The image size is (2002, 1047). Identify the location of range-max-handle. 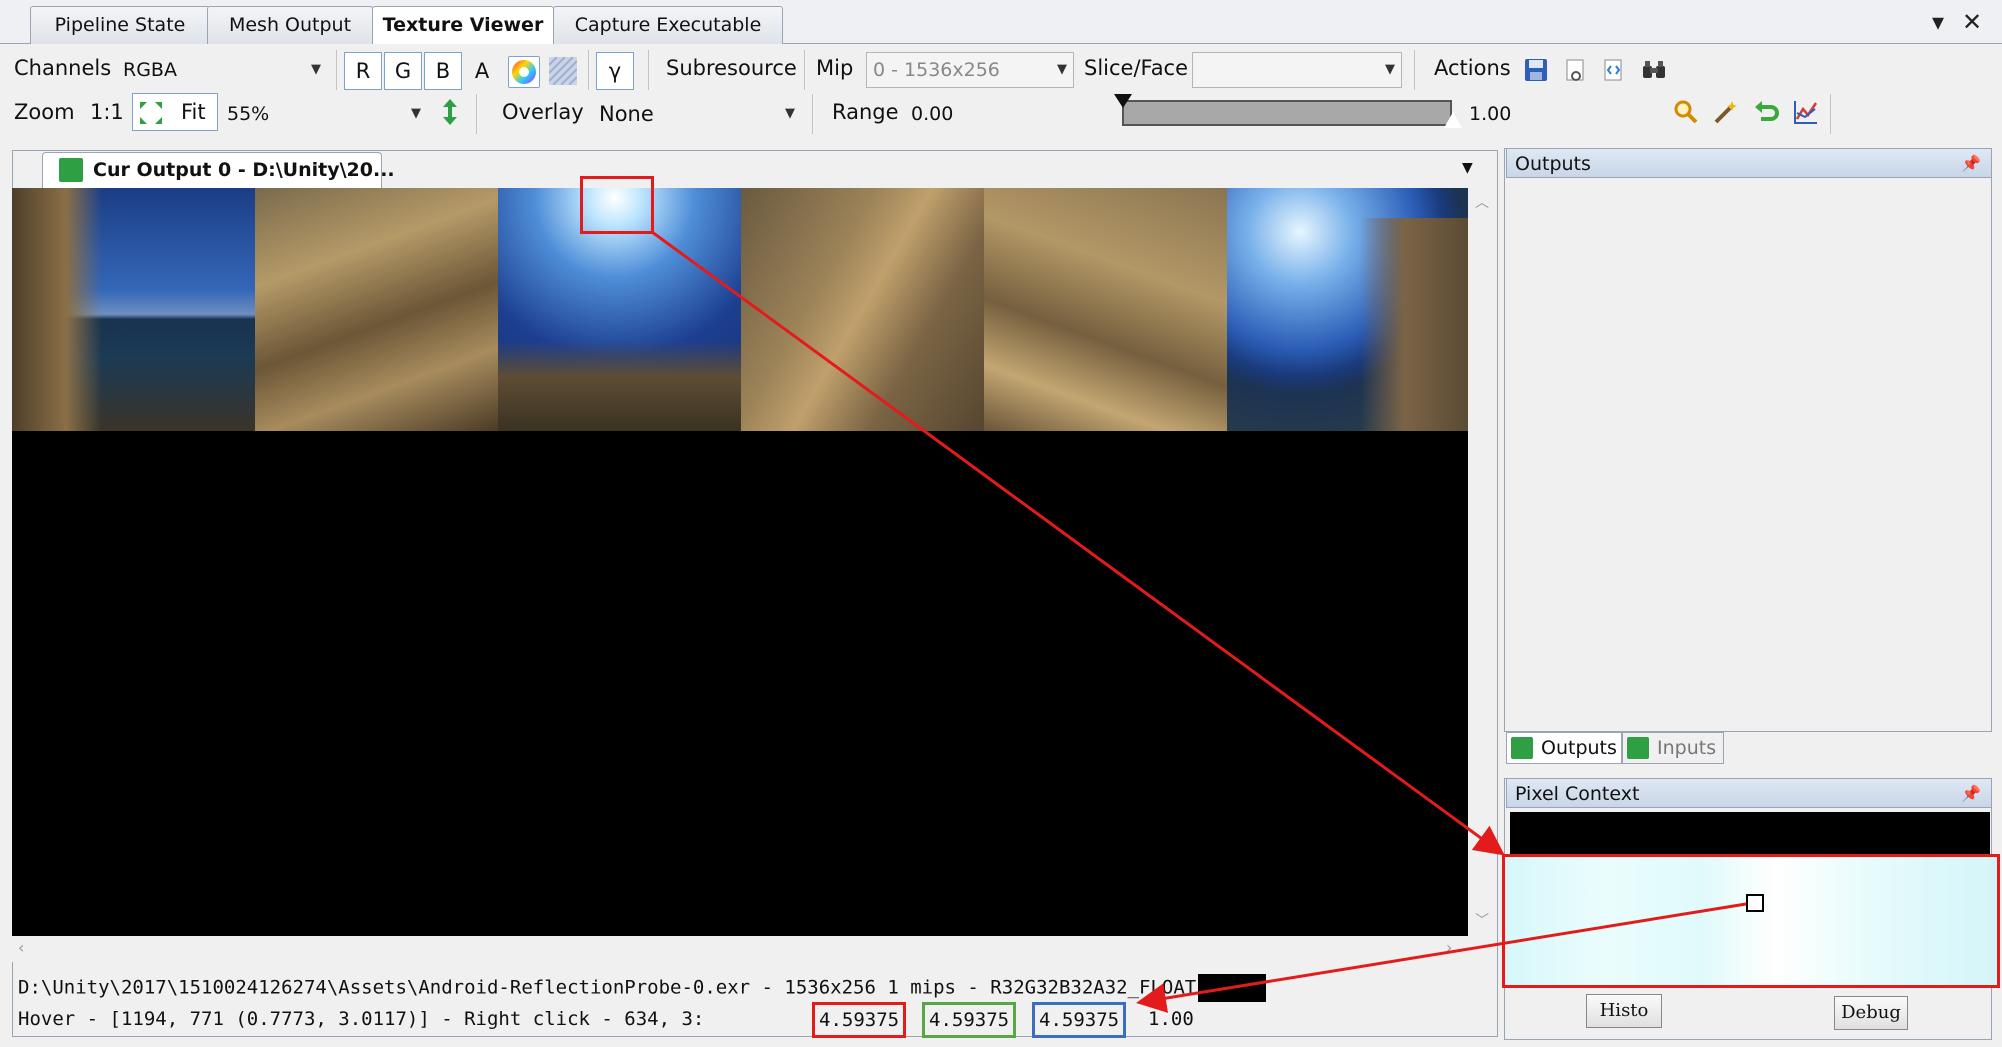
(1453, 120).